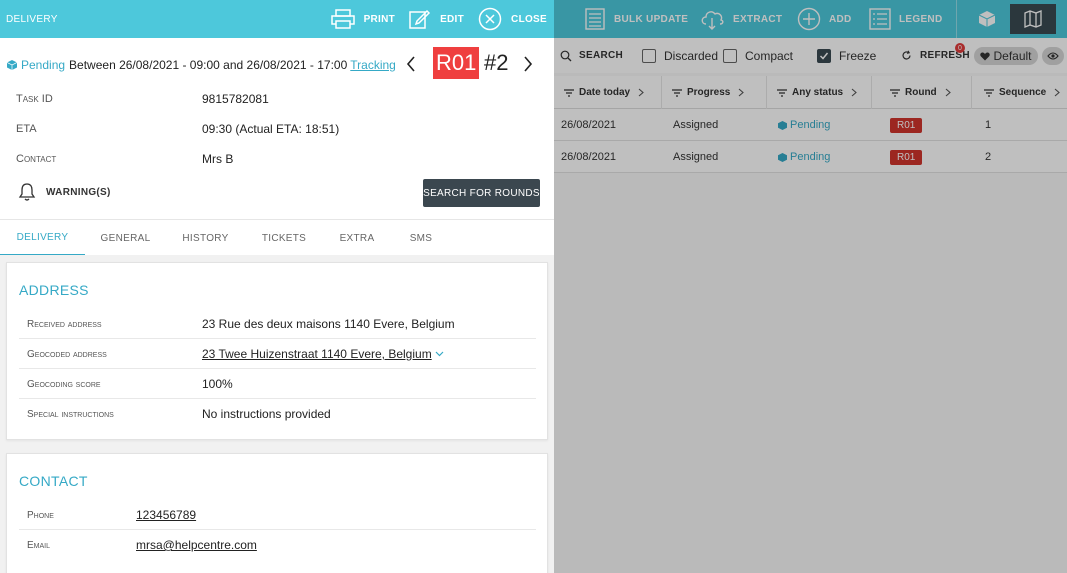 This screenshot has height=573, width=1067. I want to click on contact-row: Contact Mrs B, so click(277, 159).